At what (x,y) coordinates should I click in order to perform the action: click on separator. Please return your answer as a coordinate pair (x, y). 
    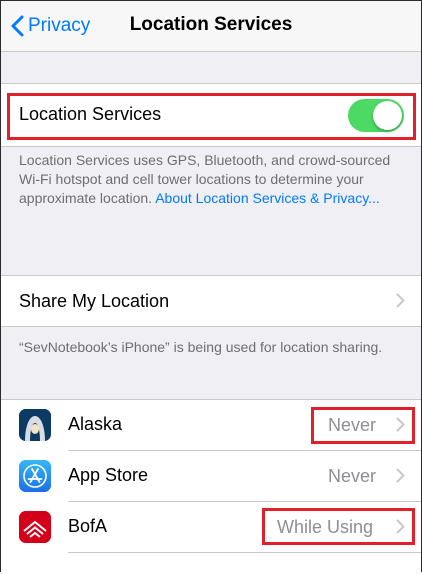
    Looking at the image, I should click on (244, 552).